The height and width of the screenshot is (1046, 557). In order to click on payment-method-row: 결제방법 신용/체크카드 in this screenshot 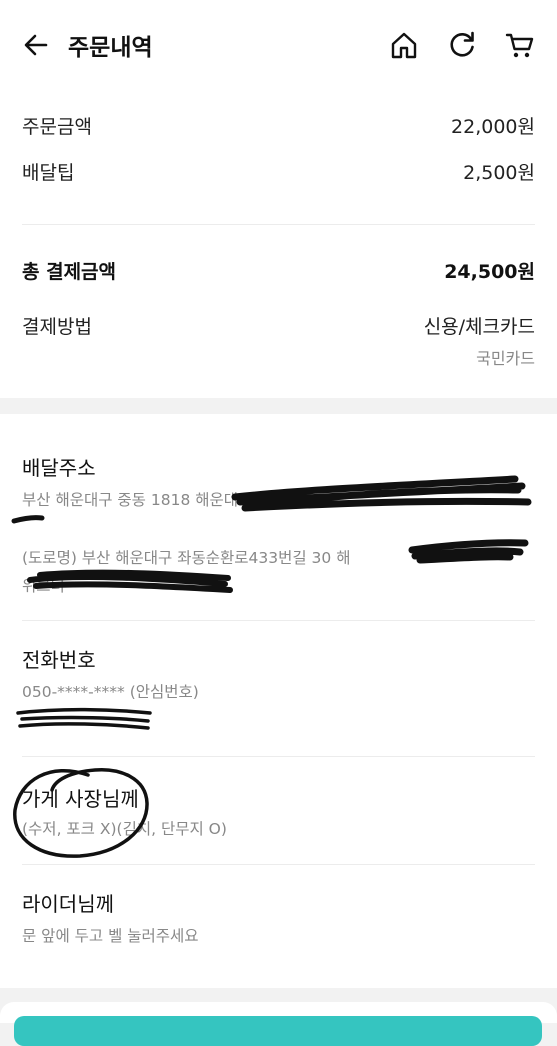, I will do `click(278, 327)`.